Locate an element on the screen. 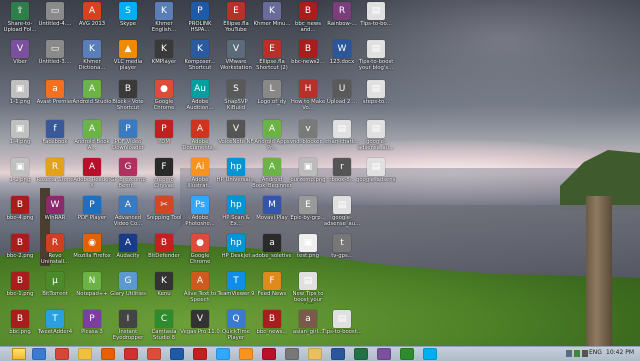 This screenshot has height=361, width=640. desktop-icon-label: Skype is located at coordinates (128, 24).